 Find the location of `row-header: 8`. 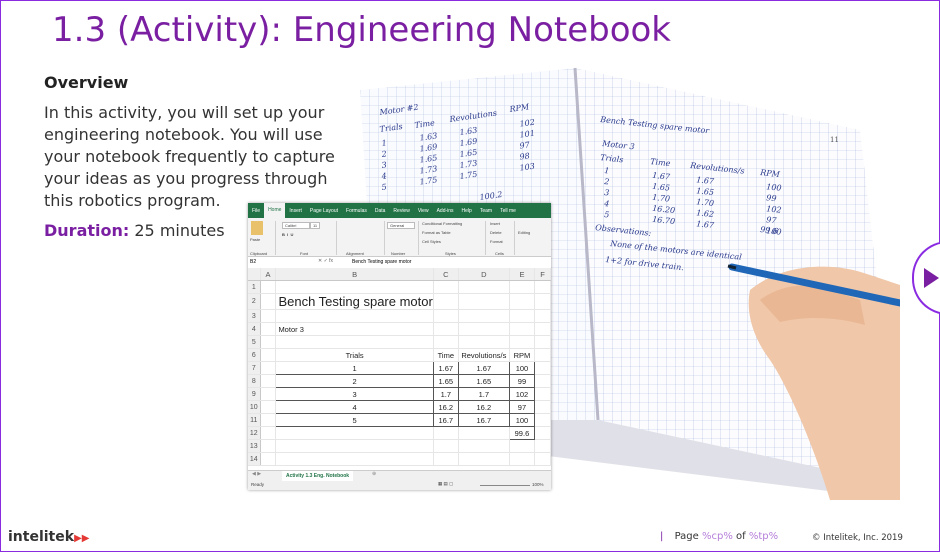

row-header: 8 is located at coordinates (254, 381).